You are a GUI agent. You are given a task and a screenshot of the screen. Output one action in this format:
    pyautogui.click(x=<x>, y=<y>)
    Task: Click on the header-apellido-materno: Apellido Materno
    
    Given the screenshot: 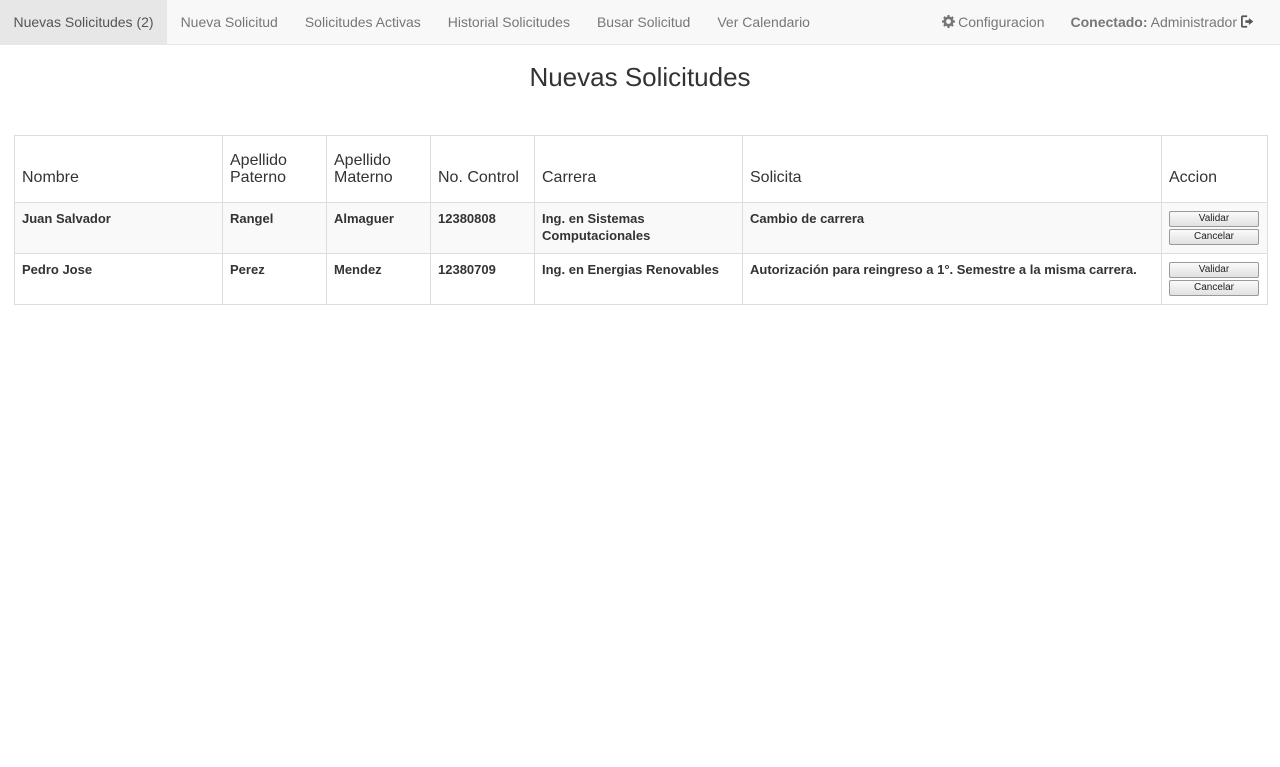 What is the action you would take?
    pyautogui.click(x=378, y=169)
    